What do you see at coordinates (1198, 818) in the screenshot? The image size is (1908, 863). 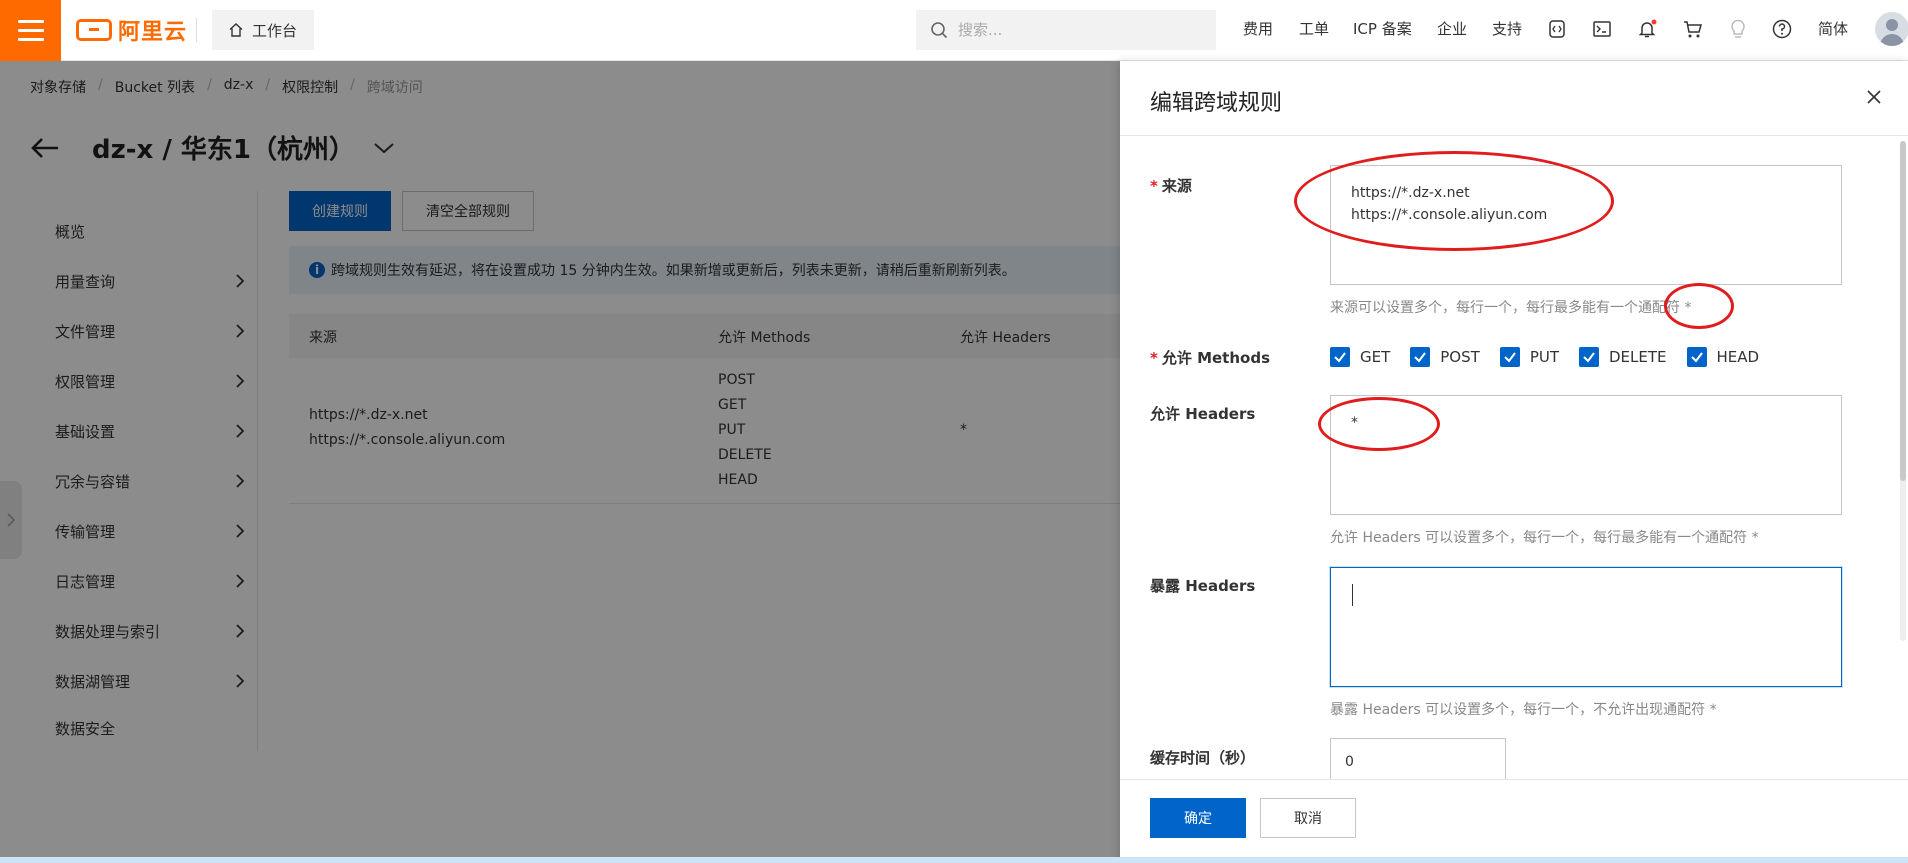 I see `confirm-button: 确定` at bounding box center [1198, 818].